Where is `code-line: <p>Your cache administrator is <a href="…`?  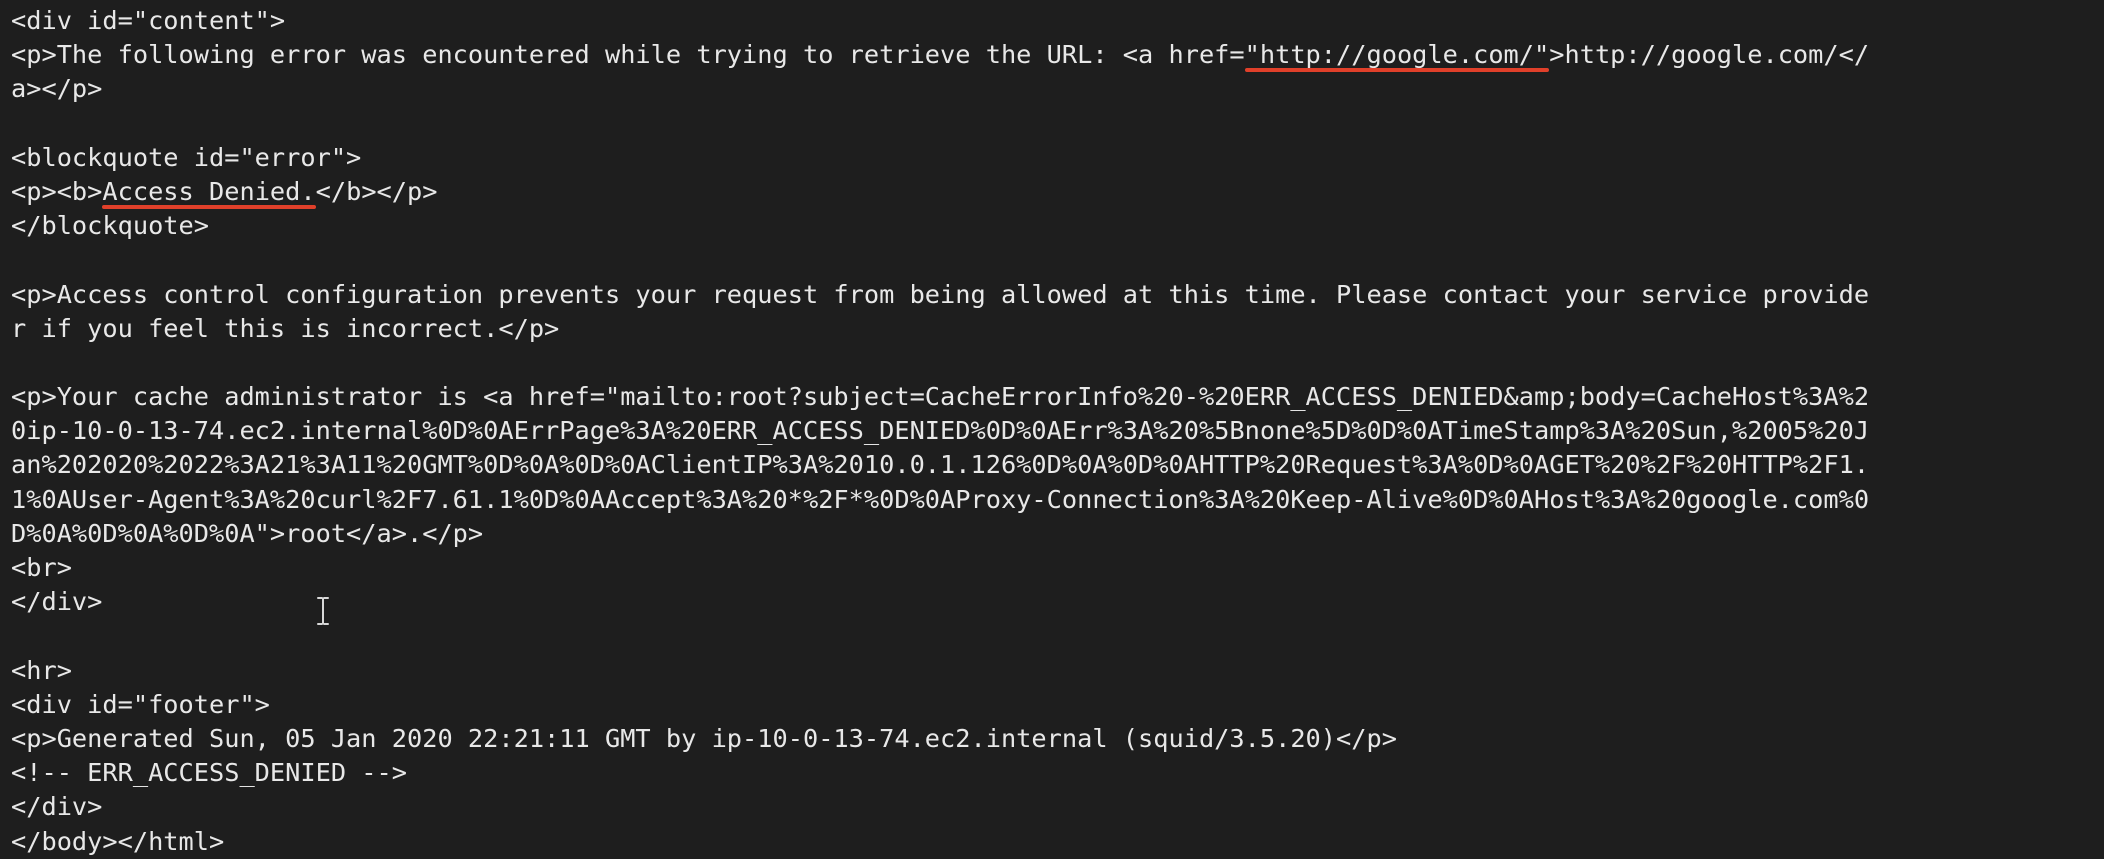
code-line: <p>Your cache administrator is <a href="… is located at coordinates (940, 397).